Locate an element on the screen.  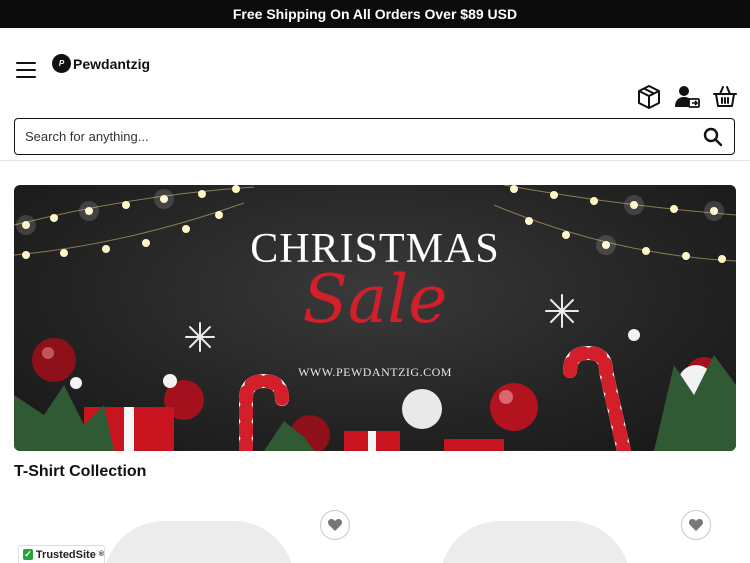
banner-url: WWW.PEWDANTZIG.COM is located at coordinates (375, 372).